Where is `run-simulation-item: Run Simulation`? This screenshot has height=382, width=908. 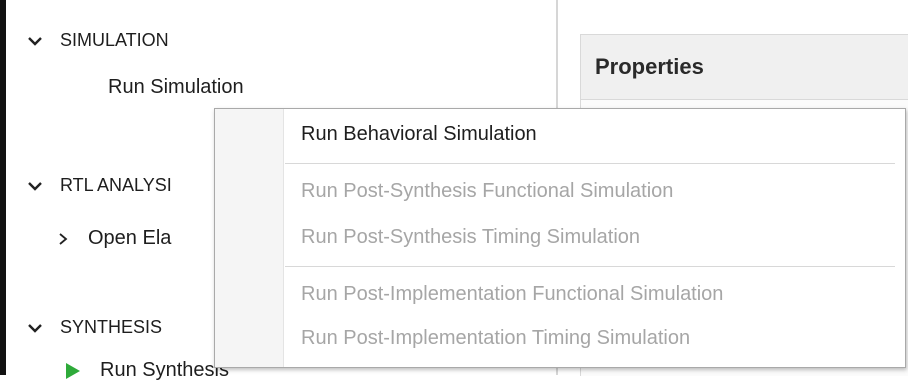
run-simulation-item: Run Simulation is located at coordinates (176, 87).